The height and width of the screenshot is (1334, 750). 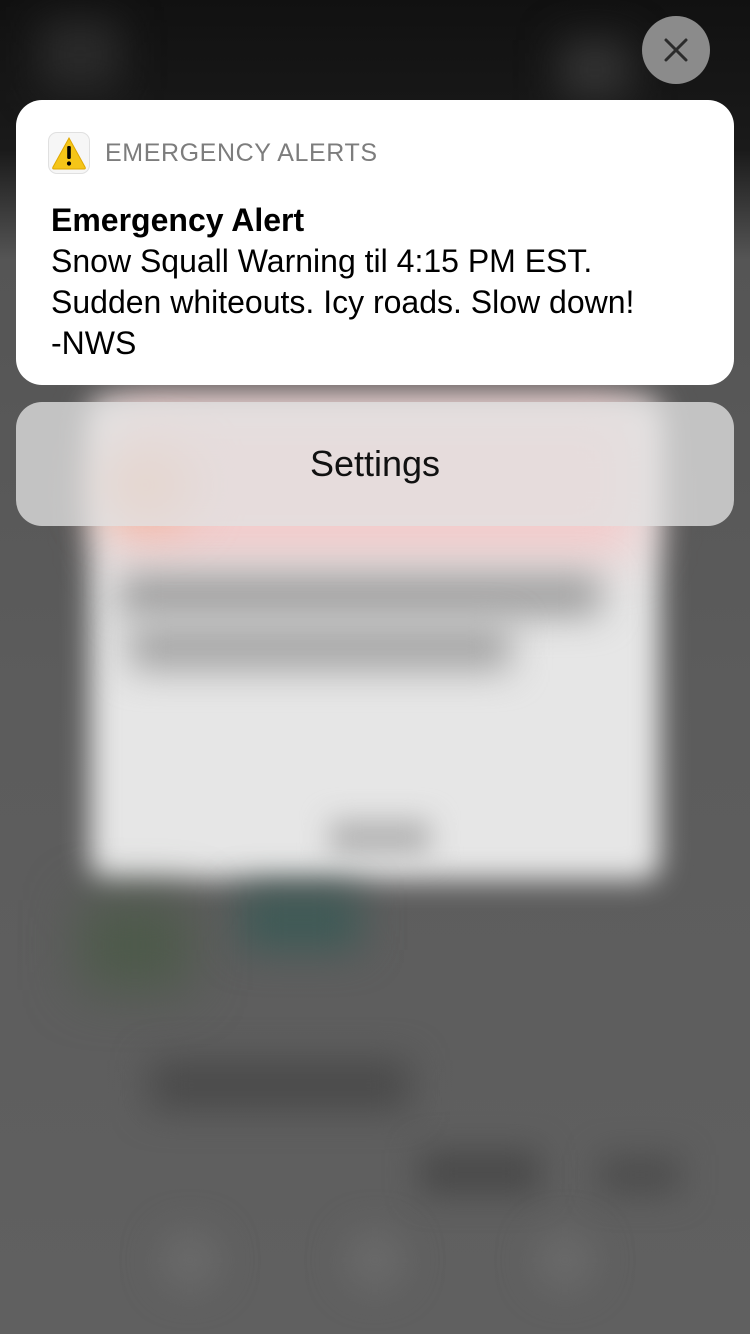 I want to click on notification-header: EMERGENCY ALERTS, so click(x=213, y=153).